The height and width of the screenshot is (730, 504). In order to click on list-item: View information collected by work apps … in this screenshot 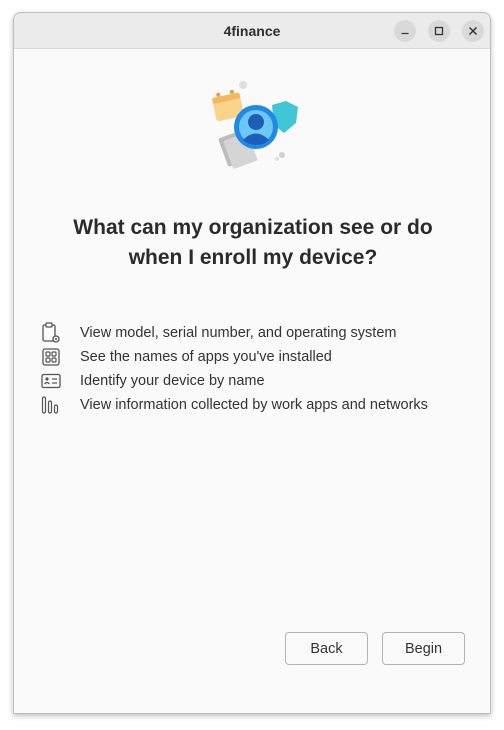, I will do `click(260, 405)`.